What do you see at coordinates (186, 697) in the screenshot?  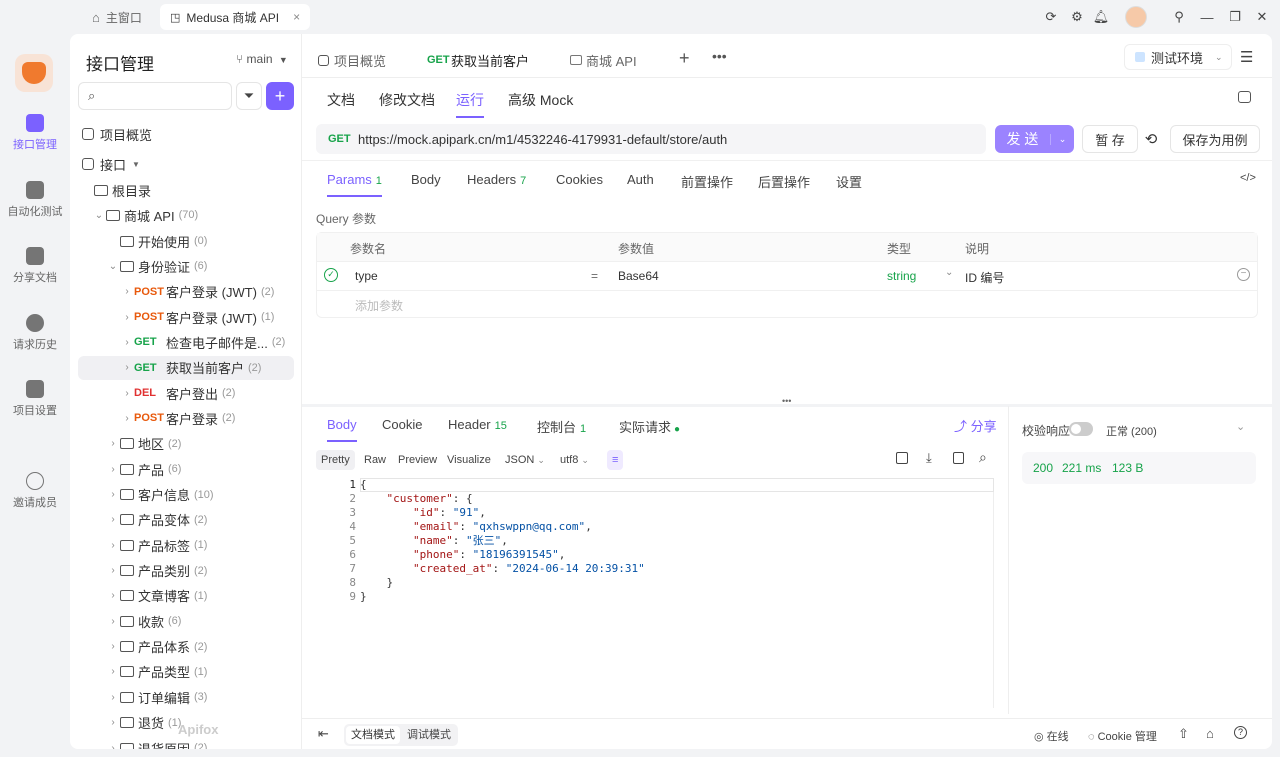 I see `folder-item: › 订单编辑 (3)` at bounding box center [186, 697].